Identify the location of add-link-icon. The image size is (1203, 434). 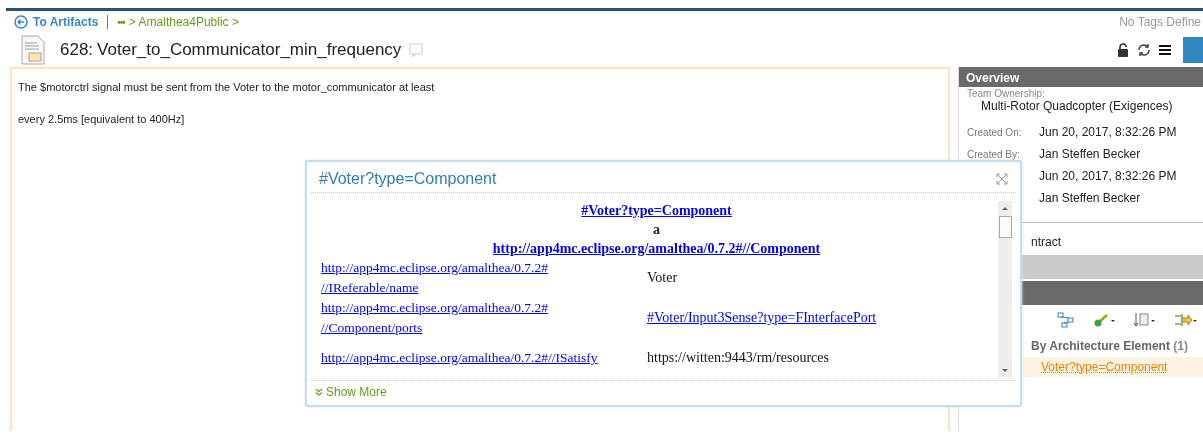
(1104, 320).